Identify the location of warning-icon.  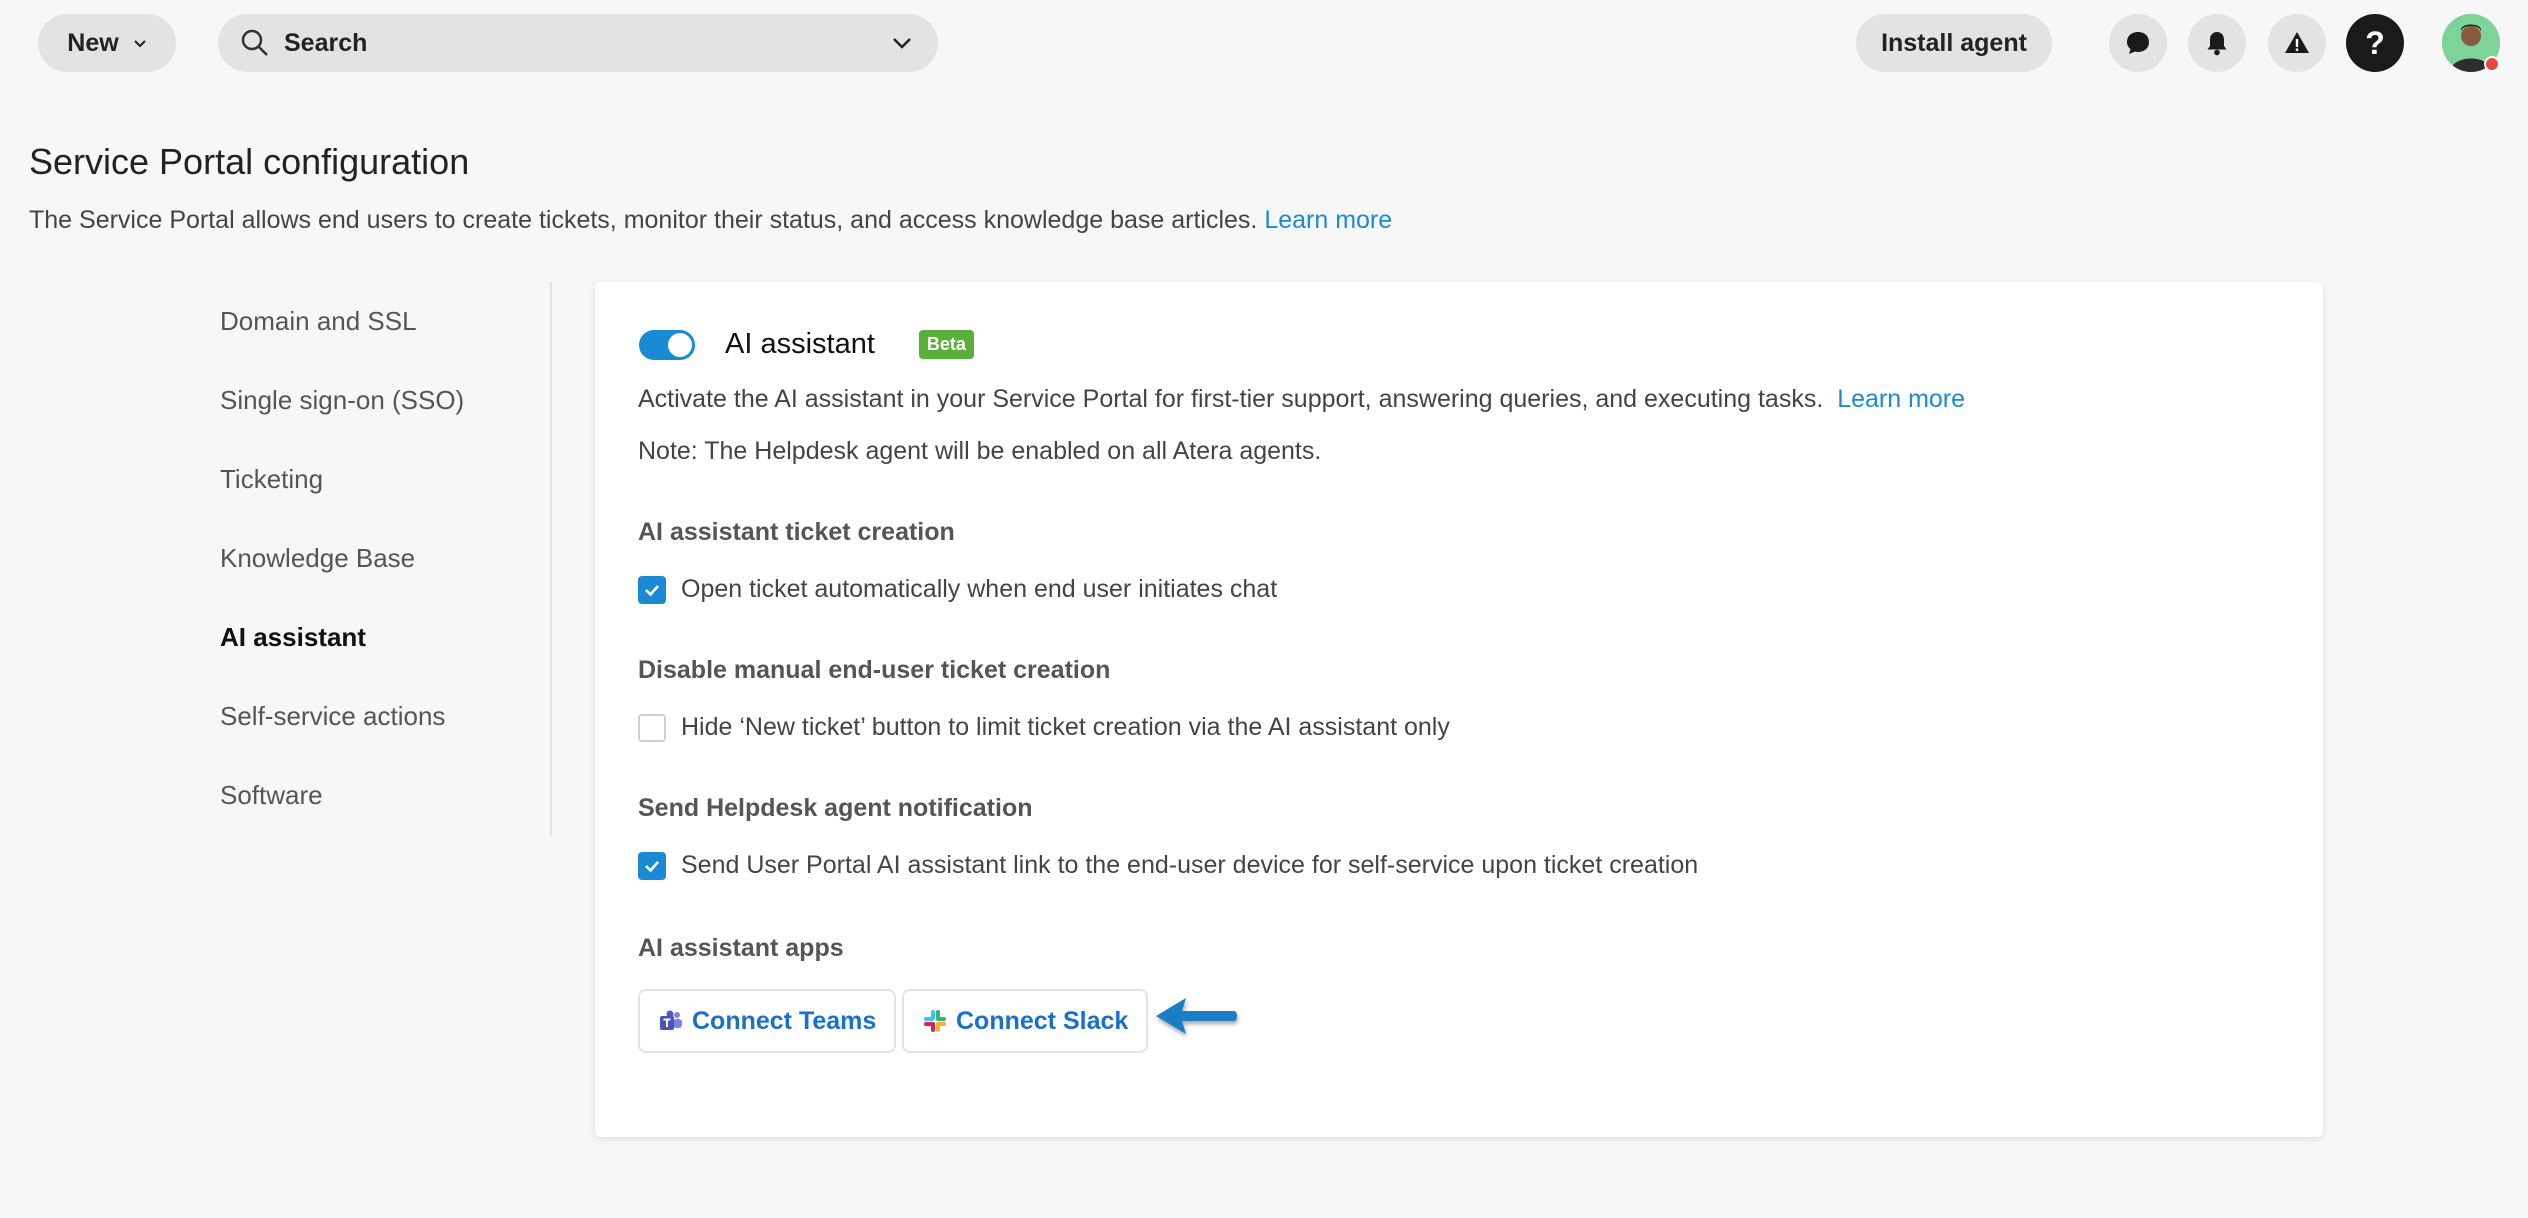
(2297, 42).